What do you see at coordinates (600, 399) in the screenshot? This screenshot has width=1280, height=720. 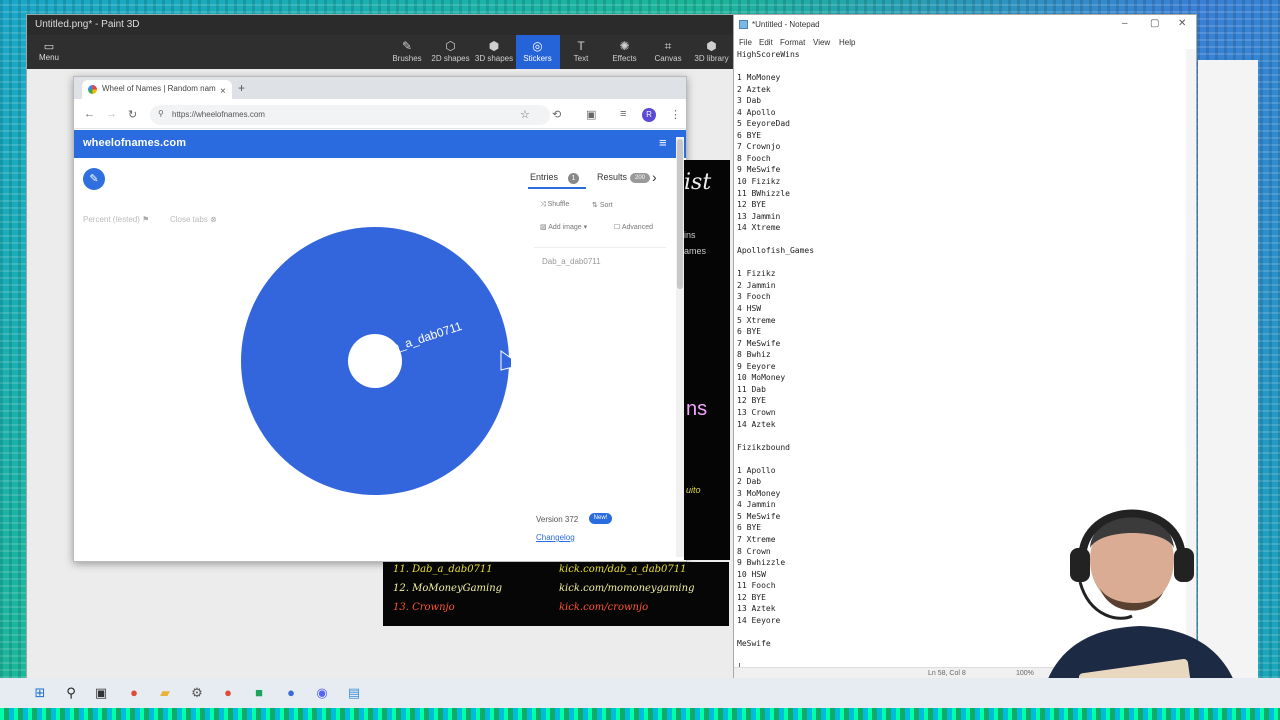 I see `entries-textarea: Dab_a_dab0711` at bounding box center [600, 399].